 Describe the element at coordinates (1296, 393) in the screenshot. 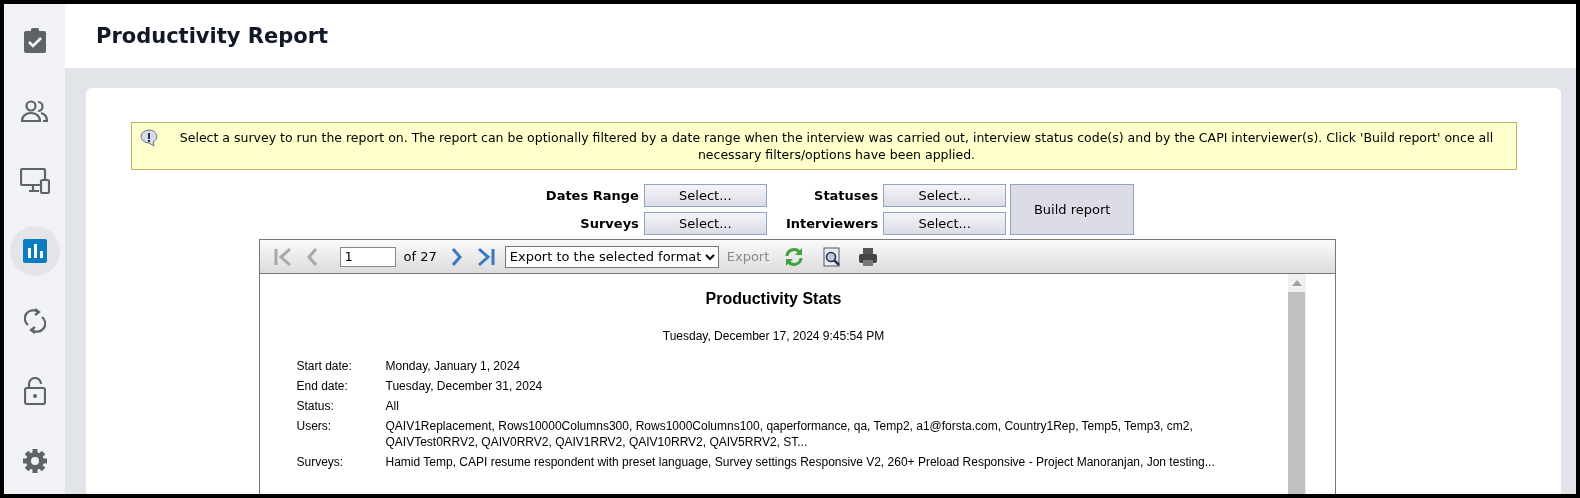

I see `scrollbar-thumb` at that location.